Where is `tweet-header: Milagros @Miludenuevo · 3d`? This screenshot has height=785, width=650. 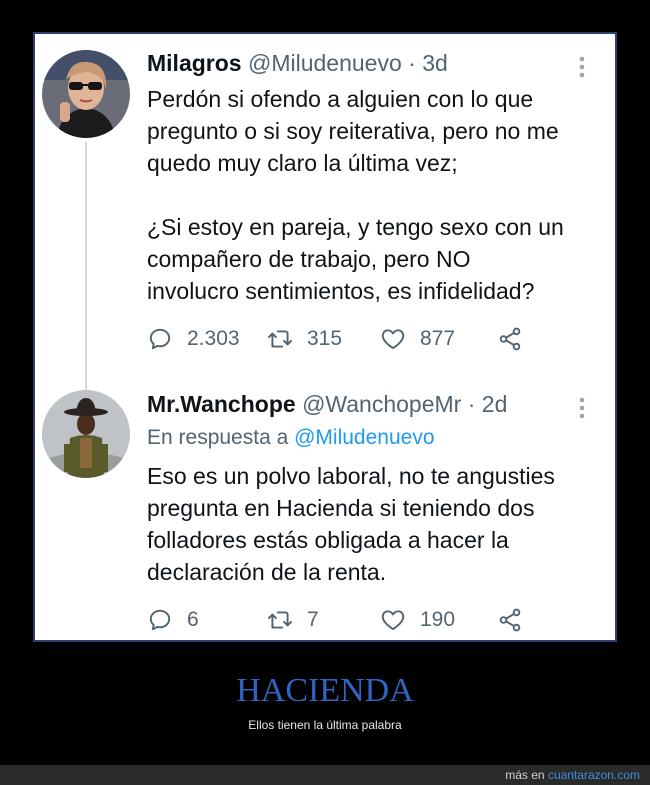
tweet-header: Milagros @Miludenuevo · 3d is located at coordinates (297, 63).